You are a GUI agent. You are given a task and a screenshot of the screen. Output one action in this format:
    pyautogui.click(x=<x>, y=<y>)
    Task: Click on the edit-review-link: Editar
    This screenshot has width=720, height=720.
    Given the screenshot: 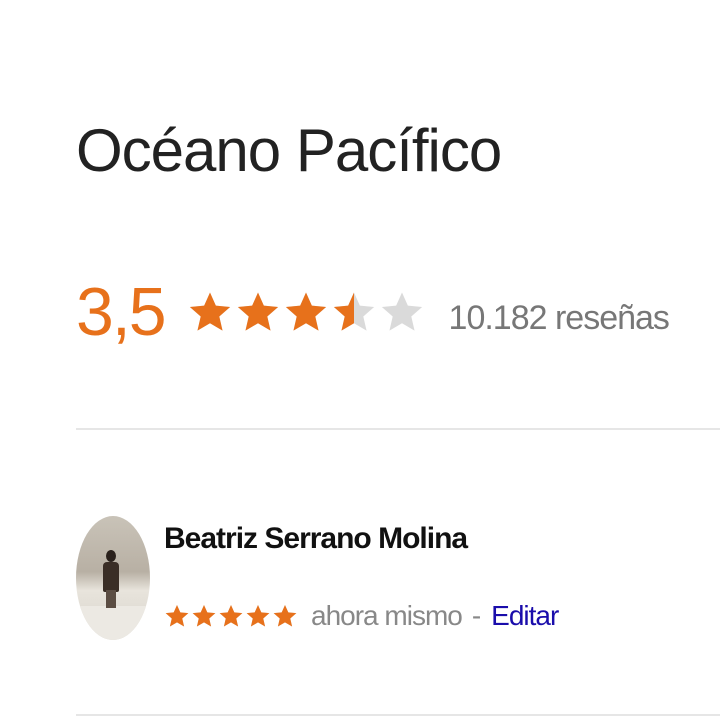 What is the action you would take?
    pyautogui.click(x=525, y=616)
    